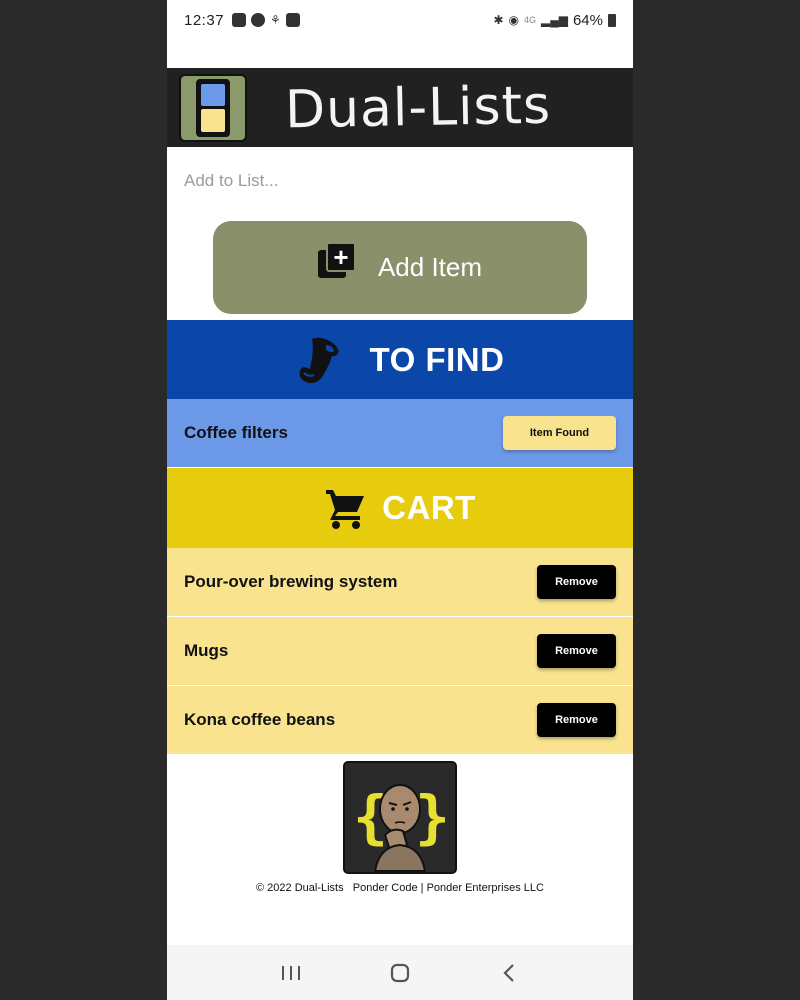 The width and height of the screenshot is (800, 1000). What do you see at coordinates (204, 20) in the screenshot?
I see `status-time: 12:37` at bounding box center [204, 20].